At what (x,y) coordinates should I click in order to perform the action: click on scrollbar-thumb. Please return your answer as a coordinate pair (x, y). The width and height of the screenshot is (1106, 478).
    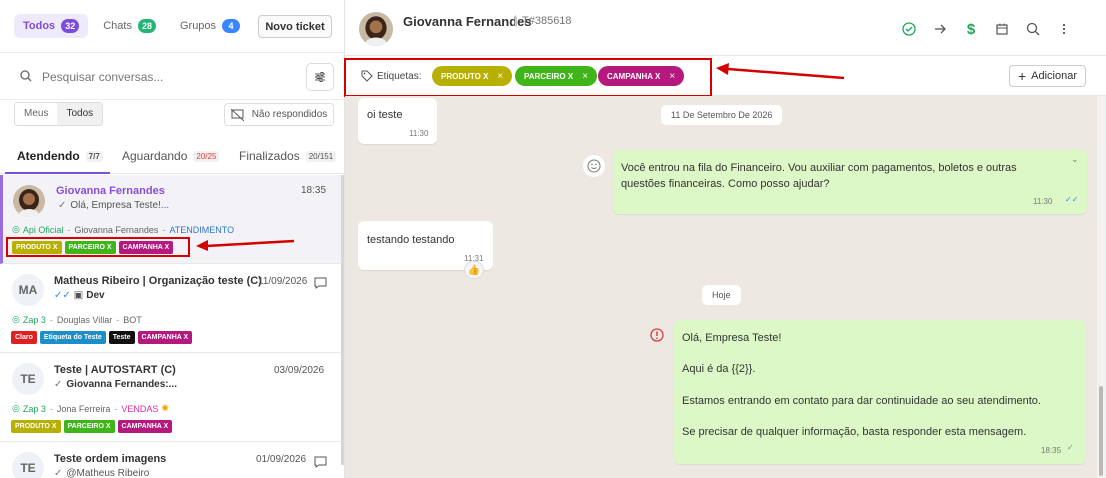
    Looking at the image, I should click on (1101, 431).